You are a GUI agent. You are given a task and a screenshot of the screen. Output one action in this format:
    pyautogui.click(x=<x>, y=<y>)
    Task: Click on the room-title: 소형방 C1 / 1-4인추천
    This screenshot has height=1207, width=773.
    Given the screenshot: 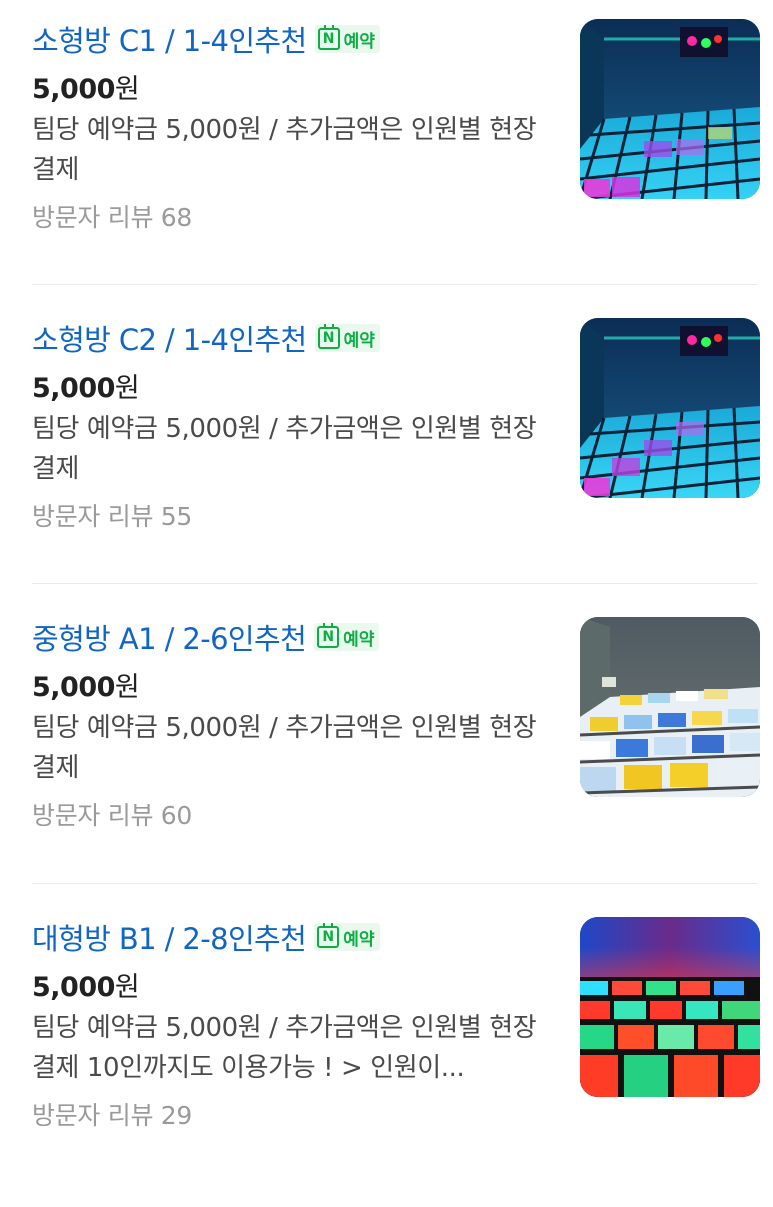 What is the action you would take?
    pyautogui.click(x=169, y=39)
    